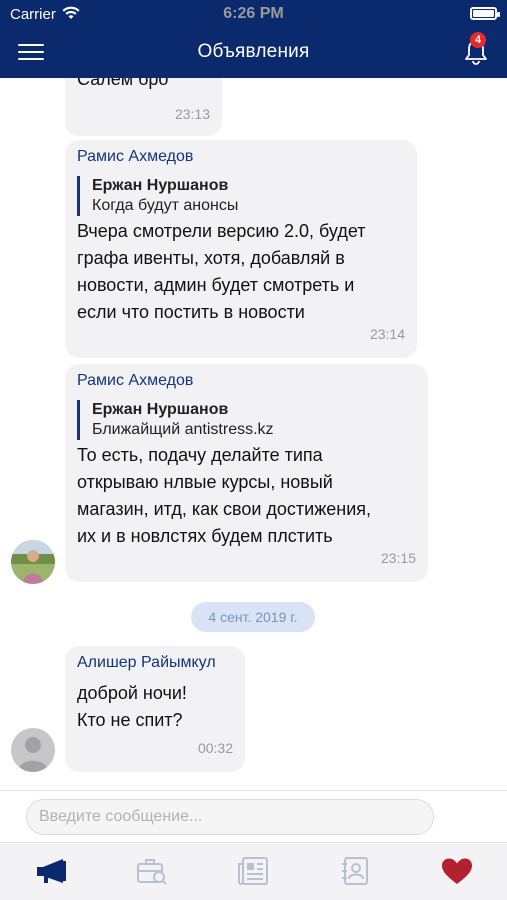 The image size is (507, 900). I want to click on status-bar: Carrier 6:26 PM, so click(253, 14).